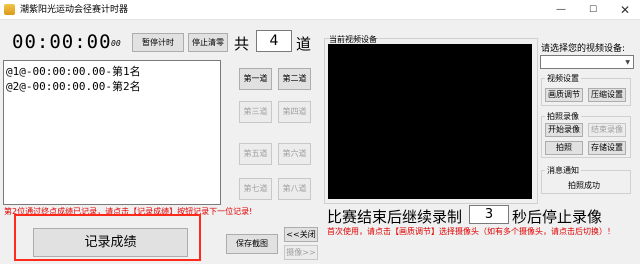 The height and width of the screenshot is (264, 640). Describe the element at coordinates (294, 79) in the screenshot. I see `lane-2-button: 第二道` at that location.